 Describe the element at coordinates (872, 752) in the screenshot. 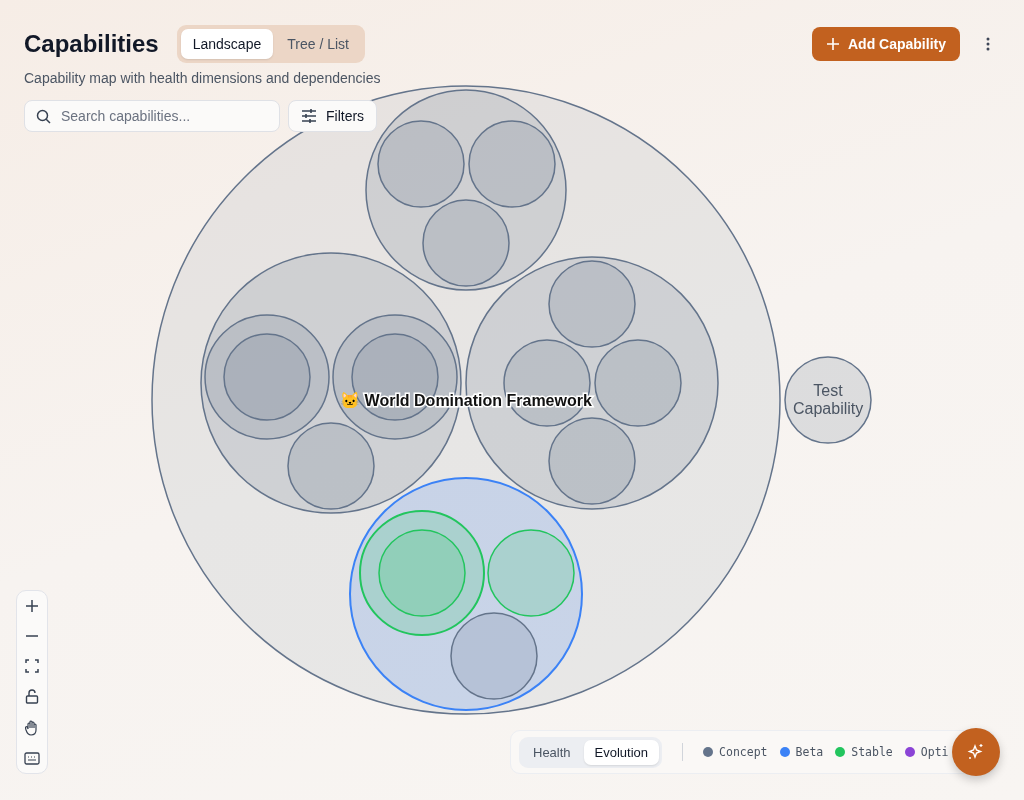

I see `legend-label: Stable` at that location.